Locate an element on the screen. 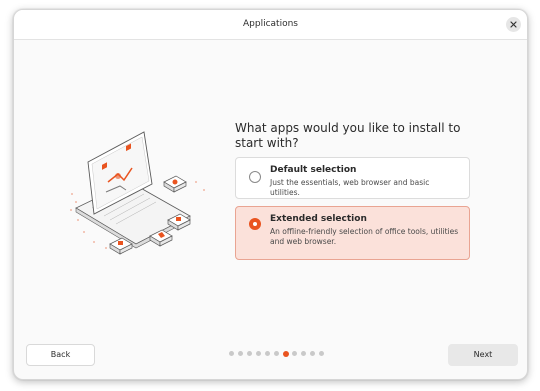 Image resolution: width=540 pixels, height=391 pixels. window-title: Applications is located at coordinates (270, 24).